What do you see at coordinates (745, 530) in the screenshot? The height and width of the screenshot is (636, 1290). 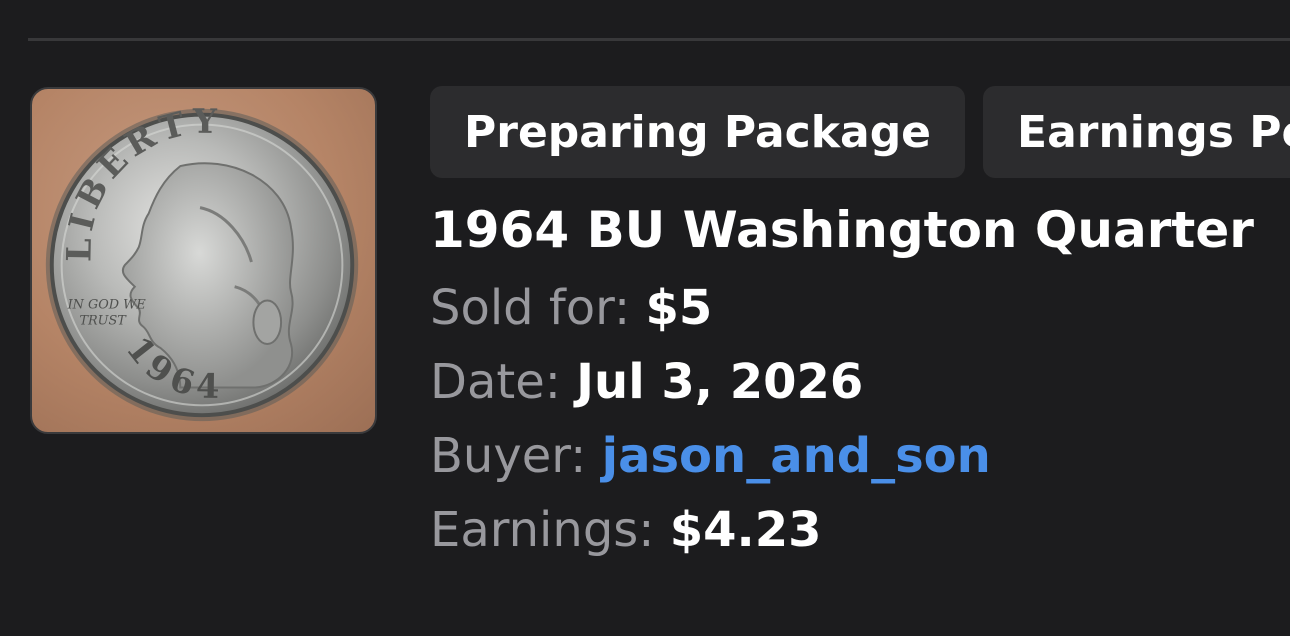 I see `earnings-value: $4.23` at bounding box center [745, 530].